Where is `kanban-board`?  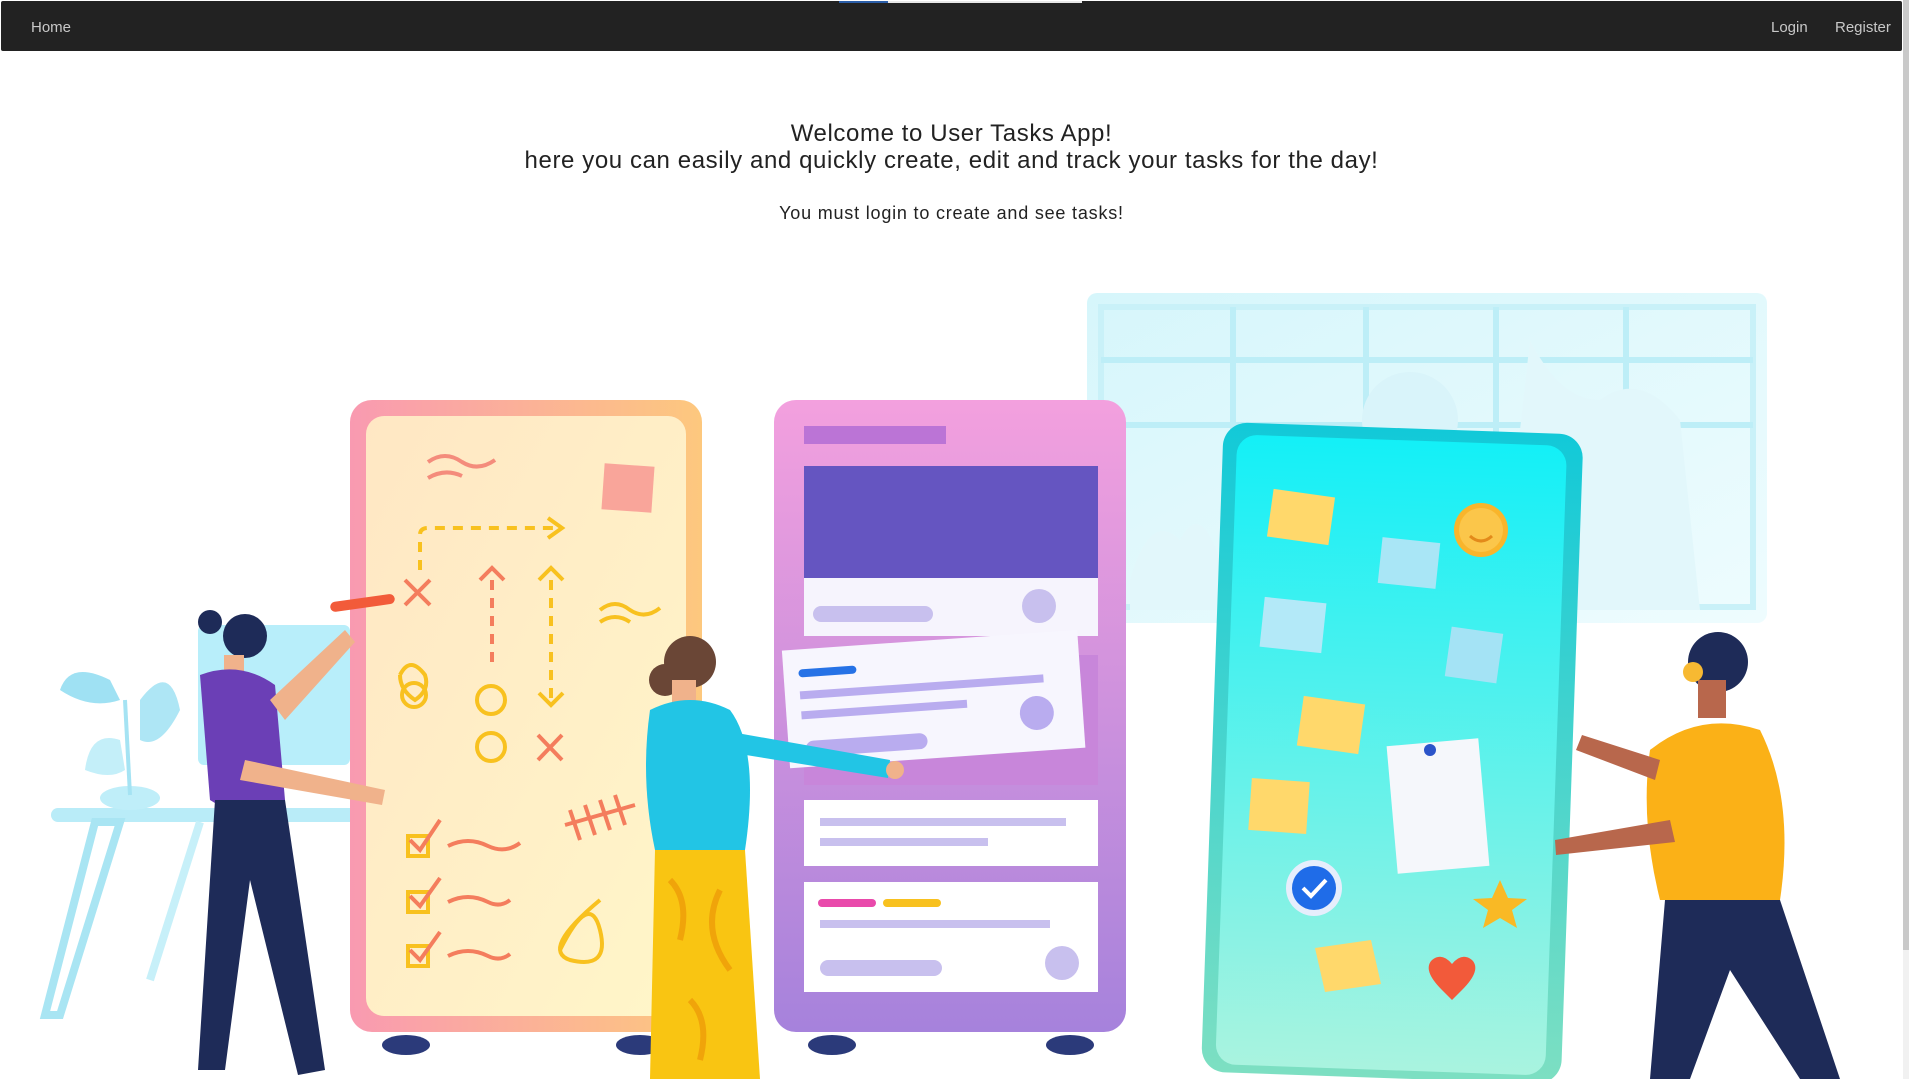
kanban-board is located at coordinates (950, 727).